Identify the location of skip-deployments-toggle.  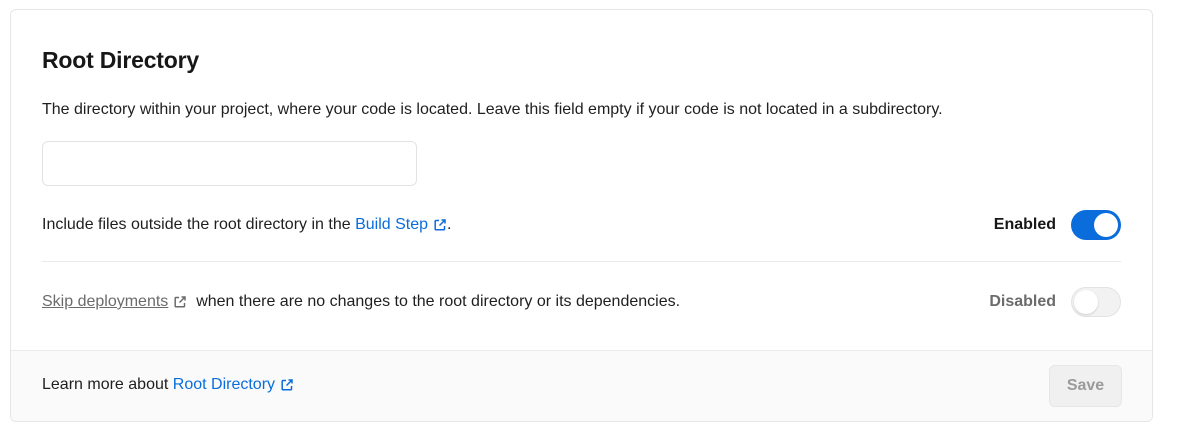
(1096, 302).